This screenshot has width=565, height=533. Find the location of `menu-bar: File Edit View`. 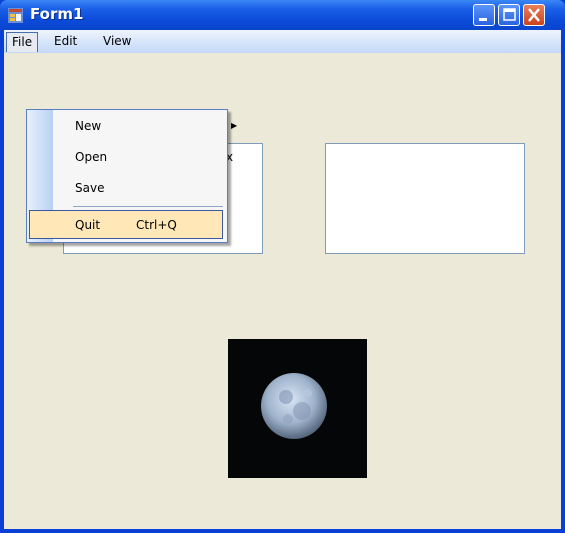

menu-bar: File Edit View is located at coordinates (282, 41).